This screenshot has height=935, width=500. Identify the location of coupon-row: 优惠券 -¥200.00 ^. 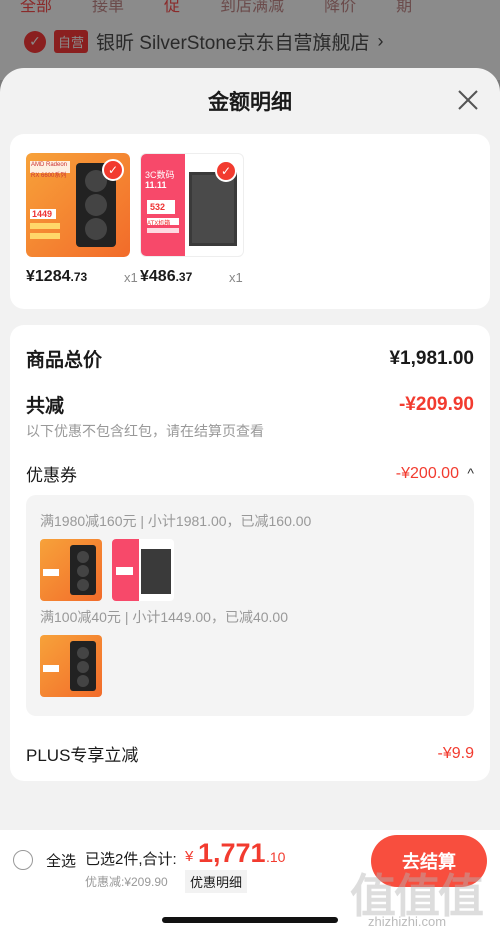
(250, 473).